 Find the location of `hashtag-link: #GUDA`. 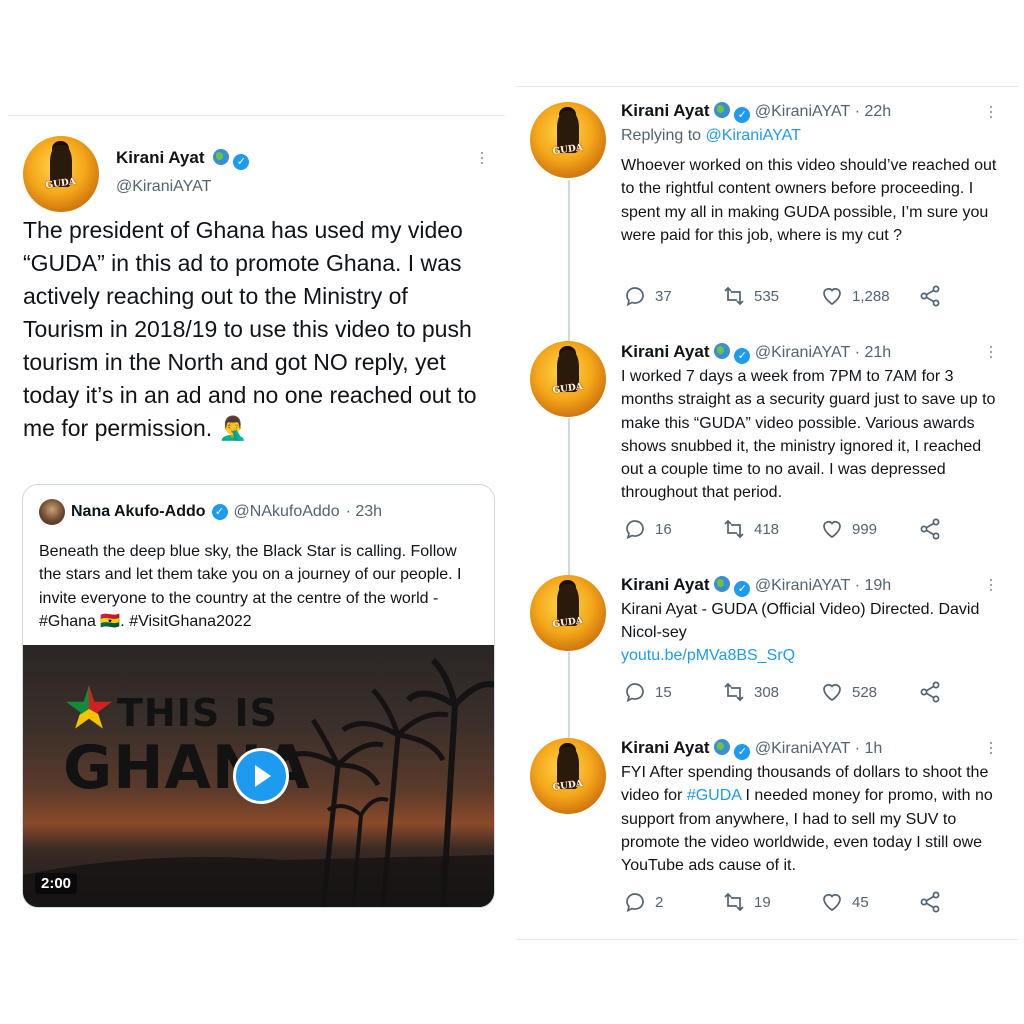

hashtag-link: #GUDA is located at coordinates (714, 795).